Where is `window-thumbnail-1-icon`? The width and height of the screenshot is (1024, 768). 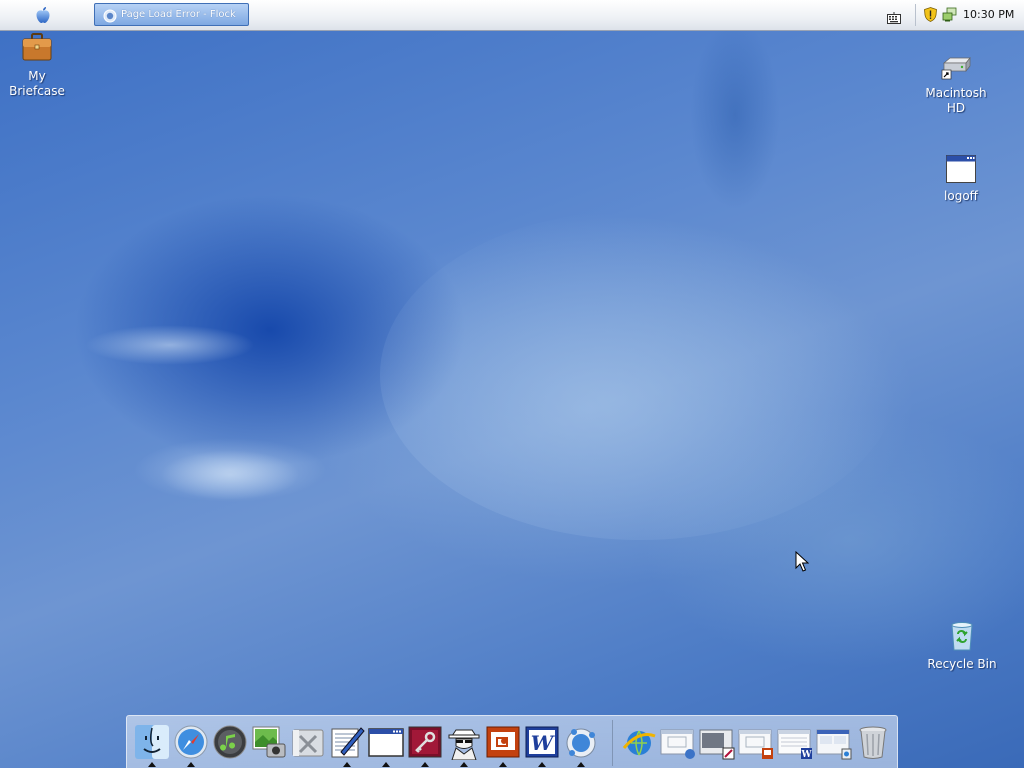
window-thumbnail-1-icon is located at coordinates (678, 742).